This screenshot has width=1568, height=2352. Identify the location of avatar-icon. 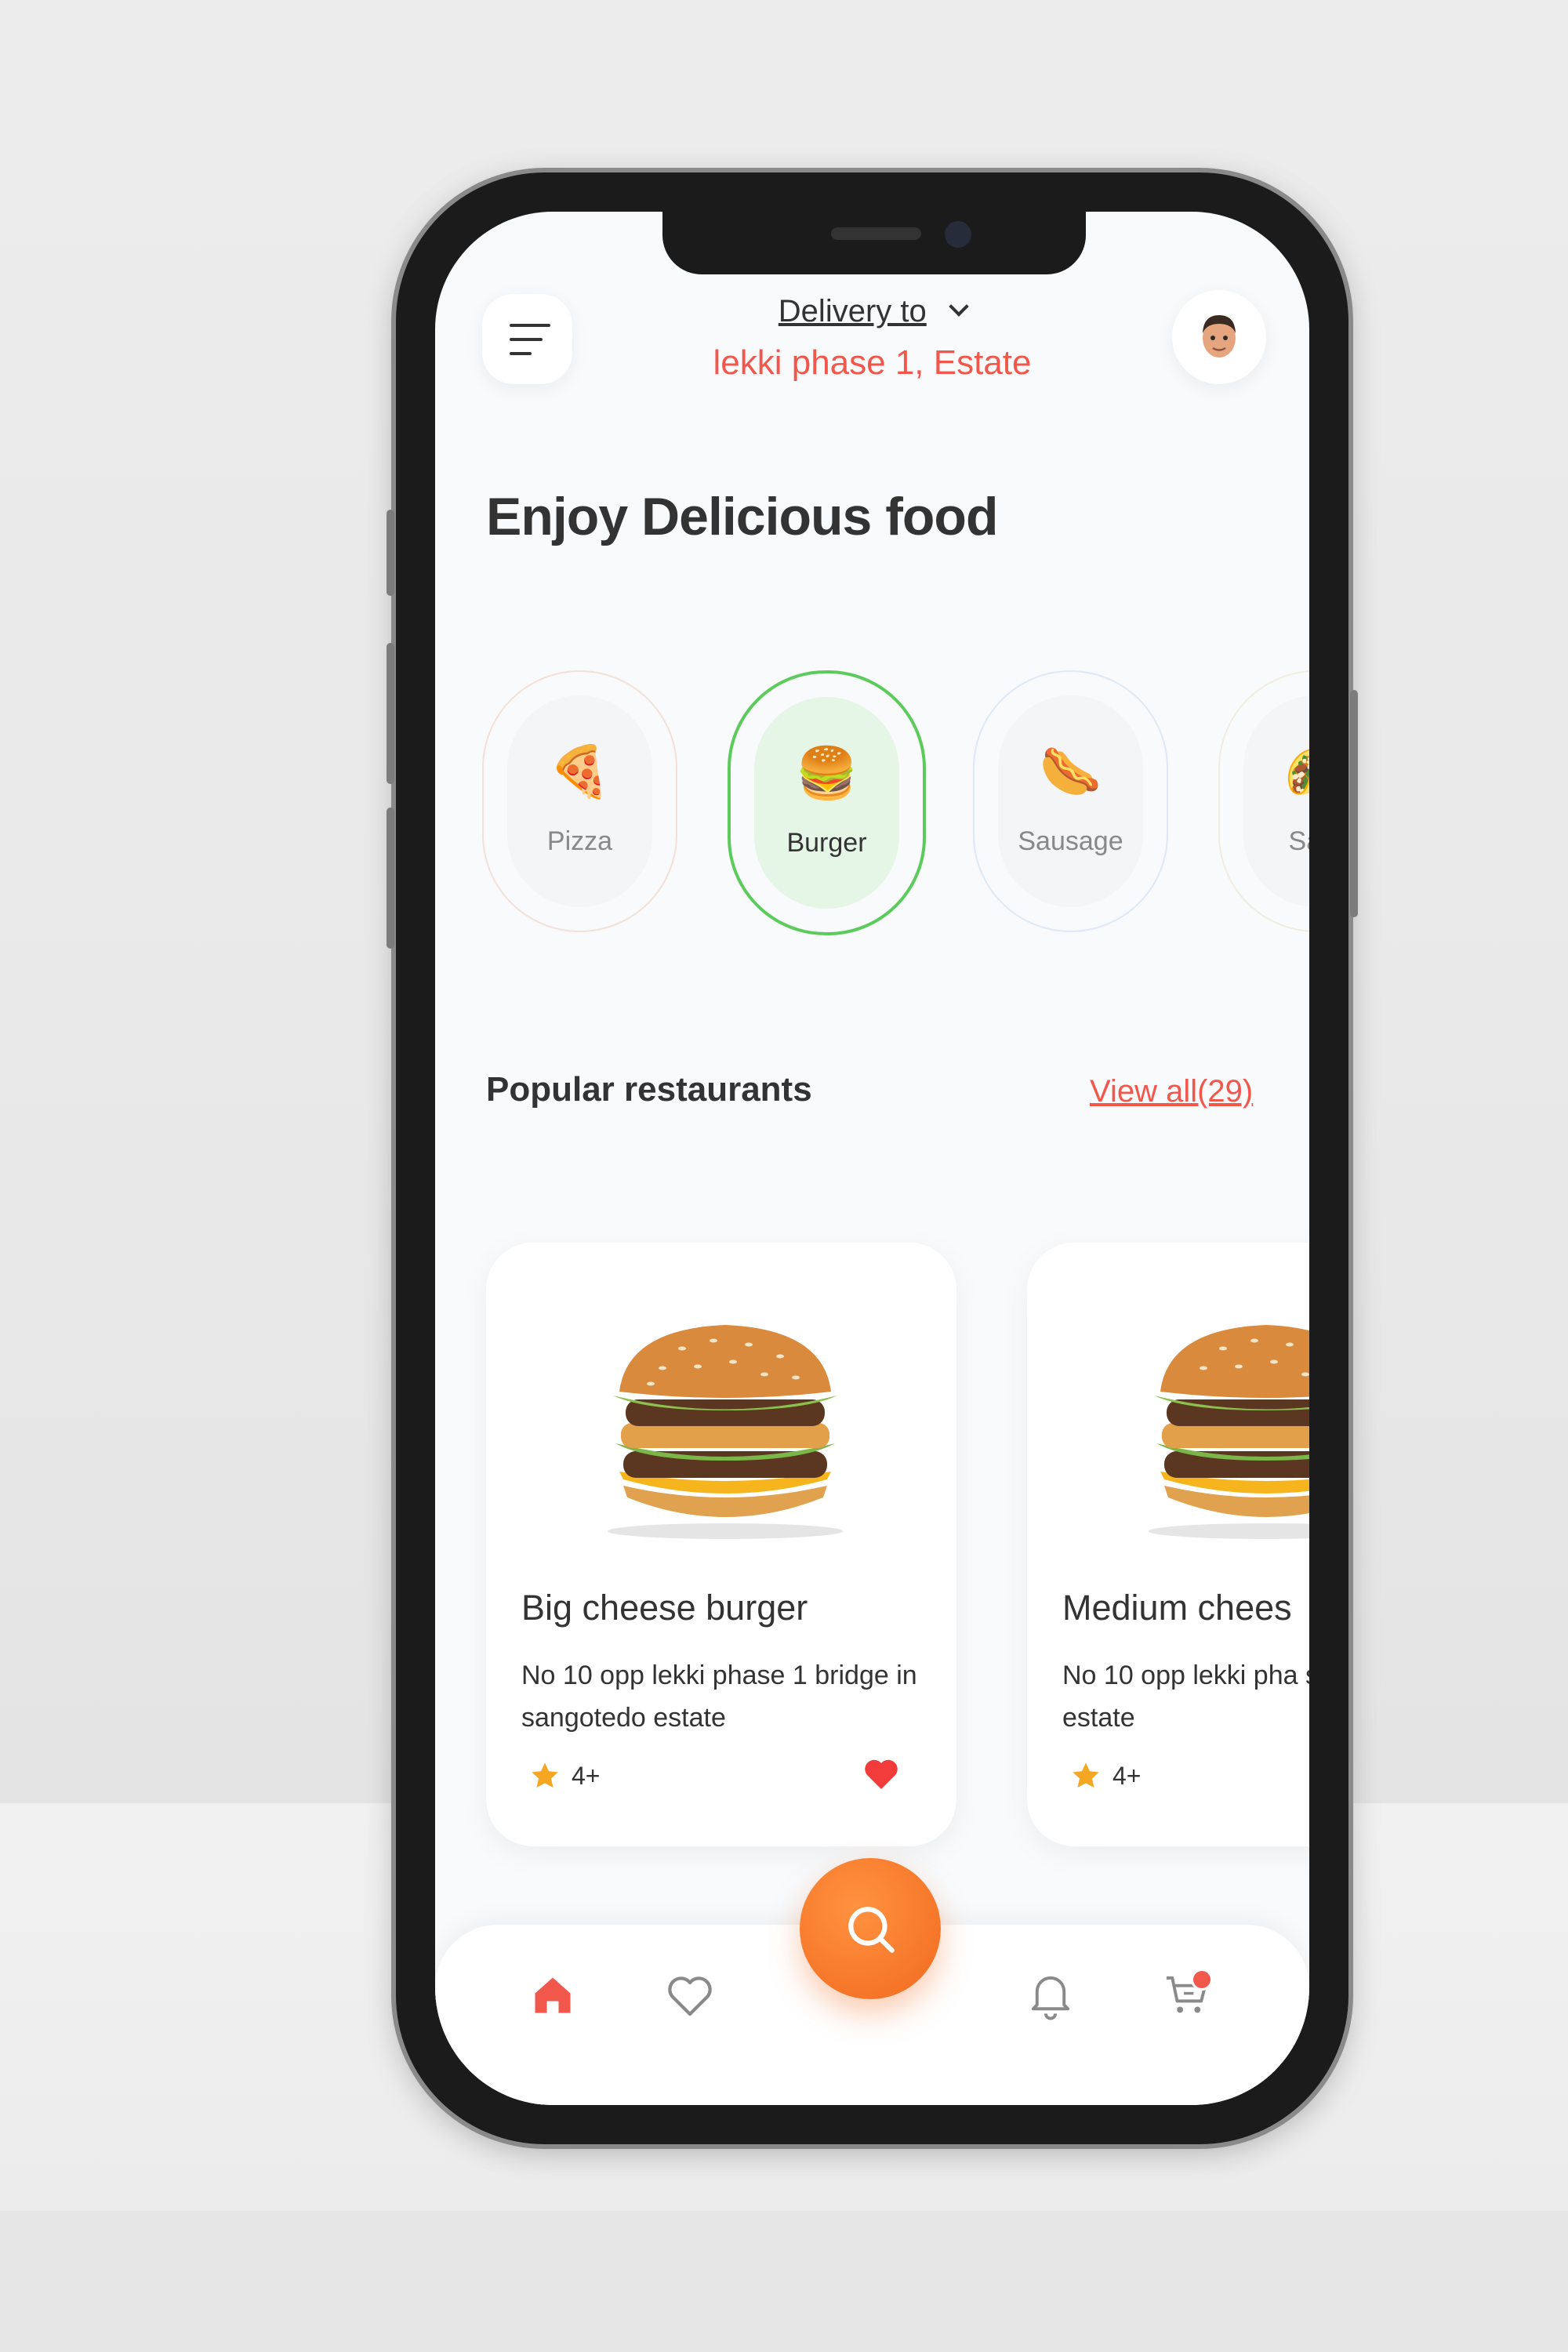
(1219, 336).